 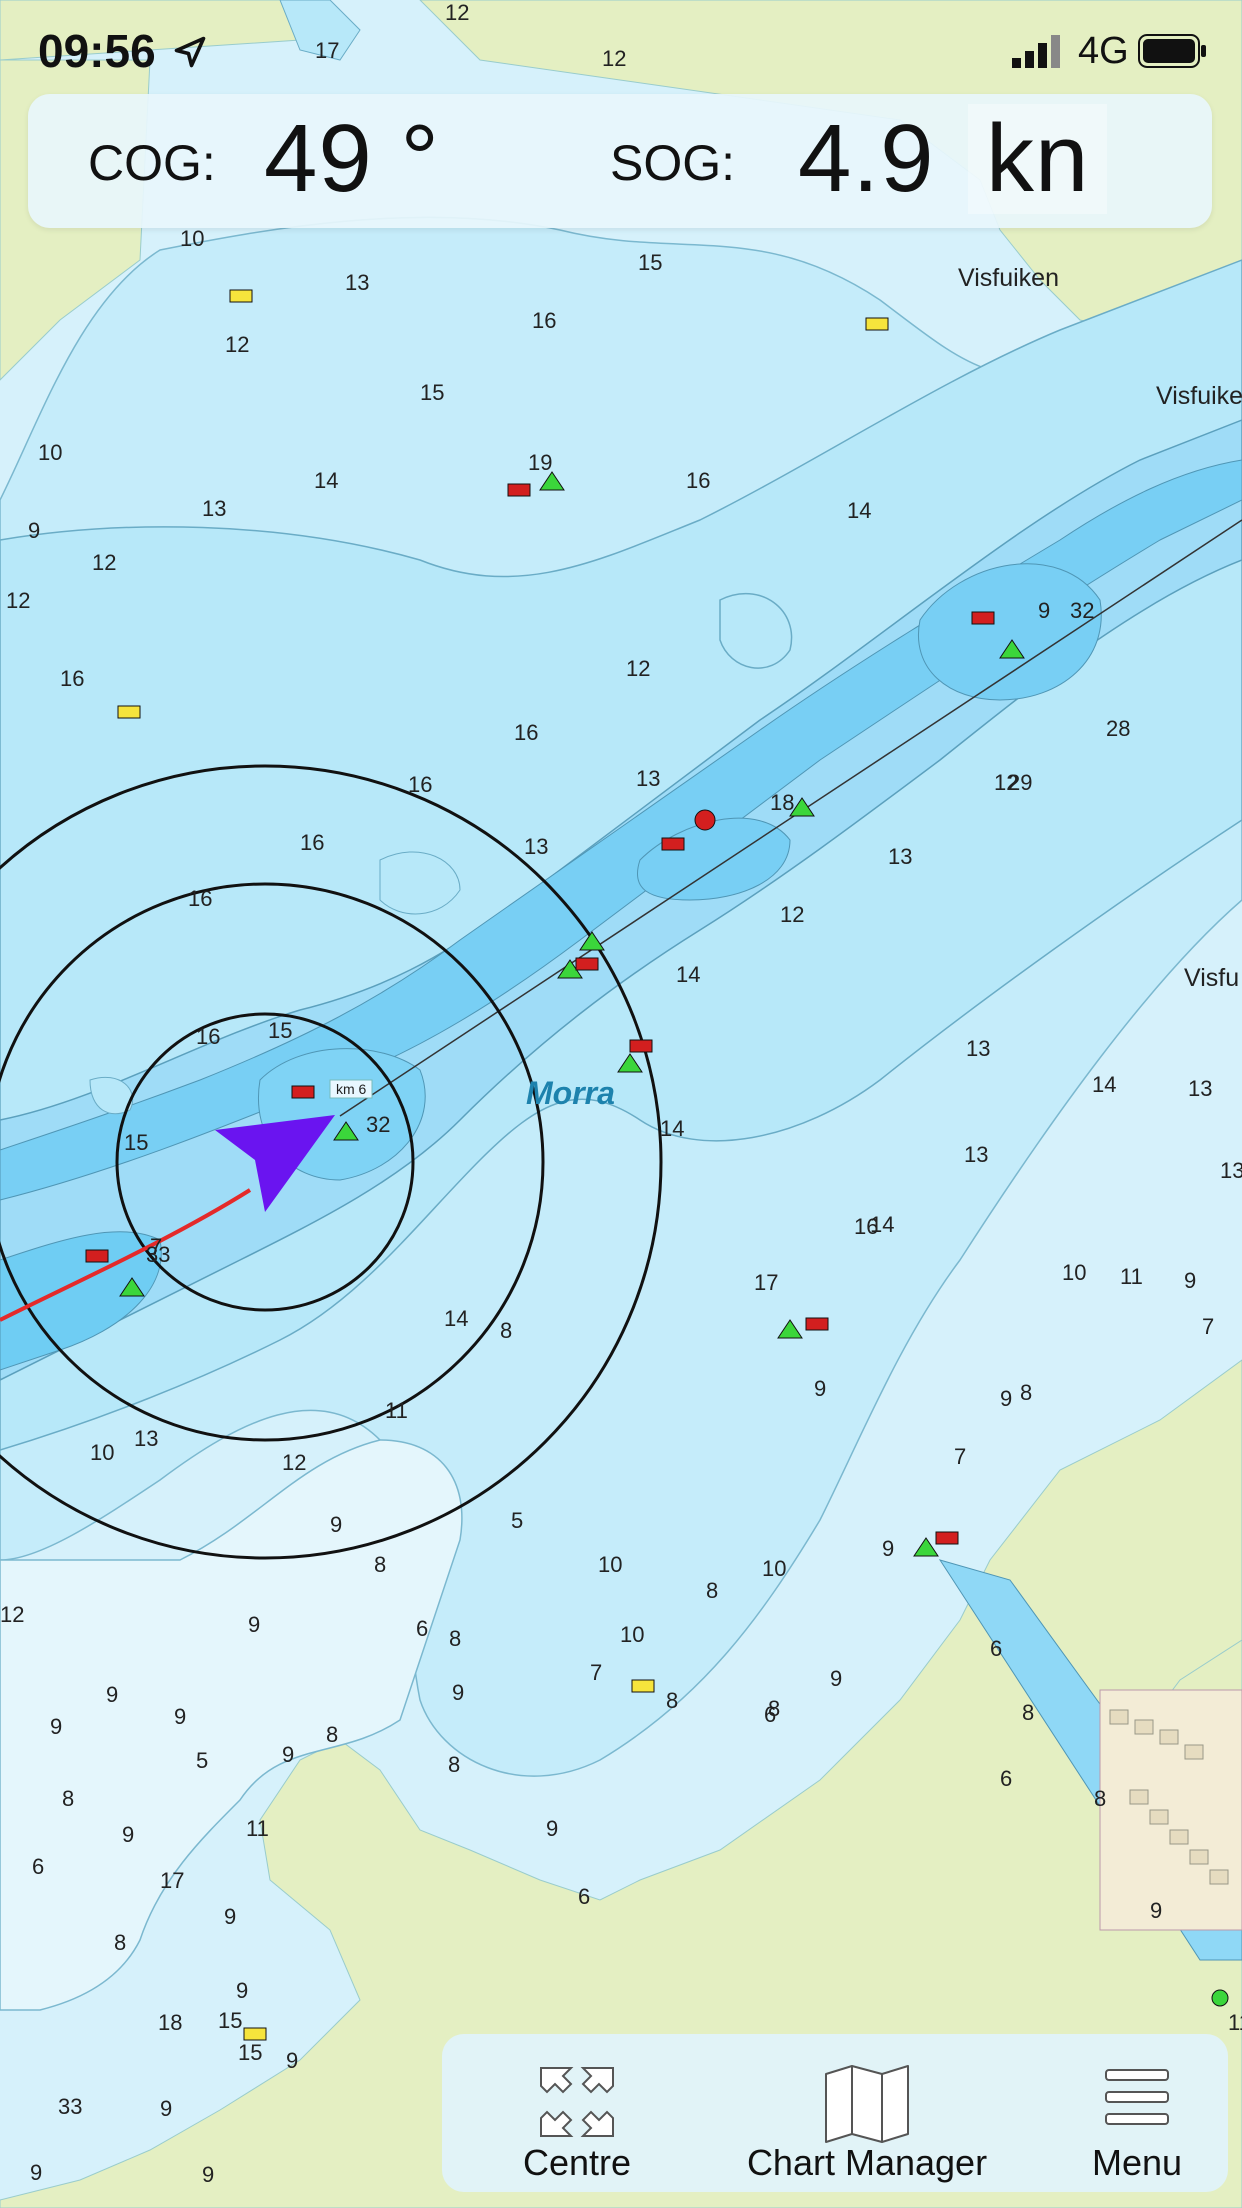 What do you see at coordinates (1137, 2113) in the screenshot?
I see `menu-button: Menu` at bounding box center [1137, 2113].